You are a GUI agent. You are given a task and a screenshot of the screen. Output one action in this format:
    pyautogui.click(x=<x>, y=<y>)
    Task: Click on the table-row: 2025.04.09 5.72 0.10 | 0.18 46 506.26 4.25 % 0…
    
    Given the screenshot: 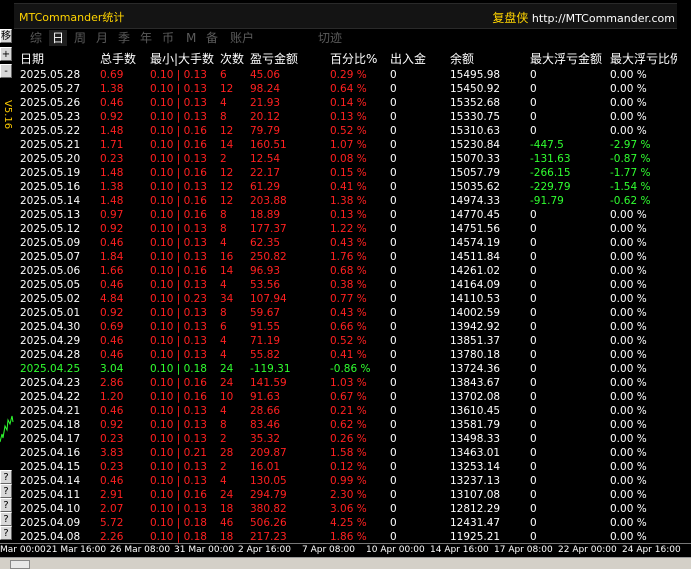 What is the action you would take?
    pyautogui.click(x=352, y=523)
    